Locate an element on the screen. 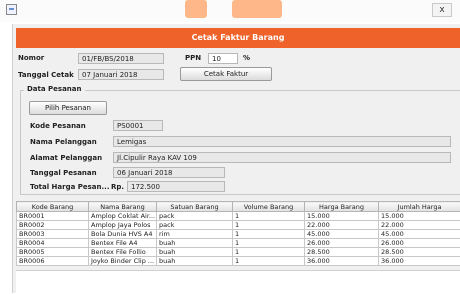  column-header: Harga Barang is located at coordinates (342, 207).